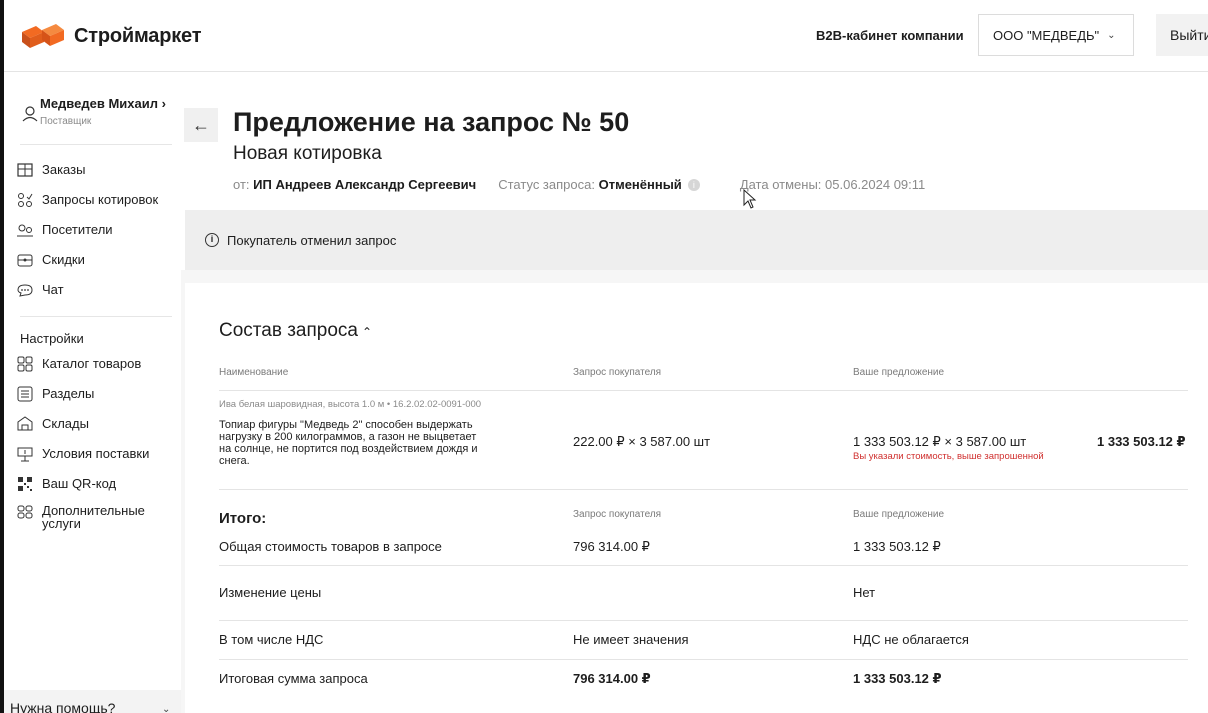 The height and width of the screenshot is (713, 1208). I want to click on help-label: Нужна помощь?, so click(63, 706).